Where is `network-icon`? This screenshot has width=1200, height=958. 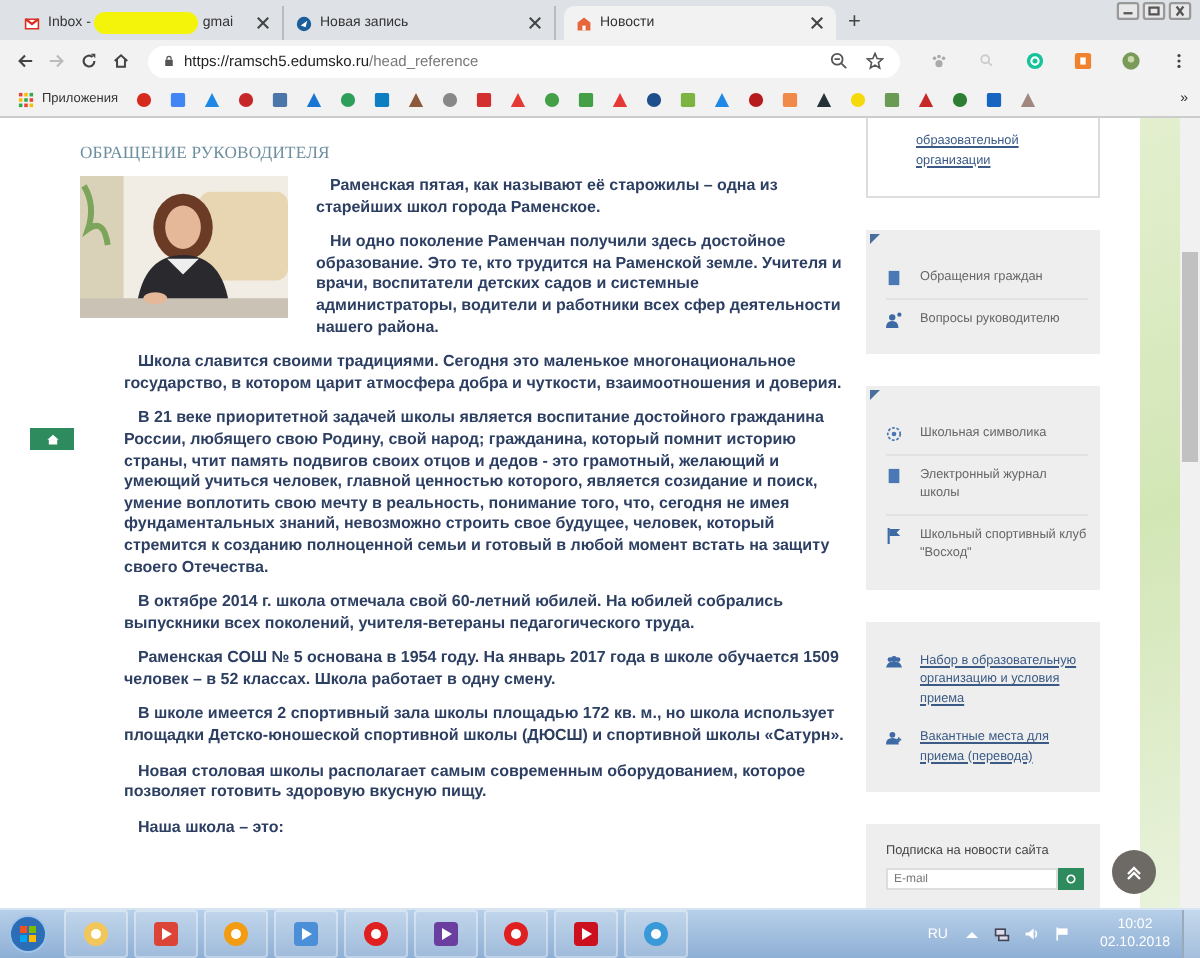
network-icon is located at coordinates (1001, 934).